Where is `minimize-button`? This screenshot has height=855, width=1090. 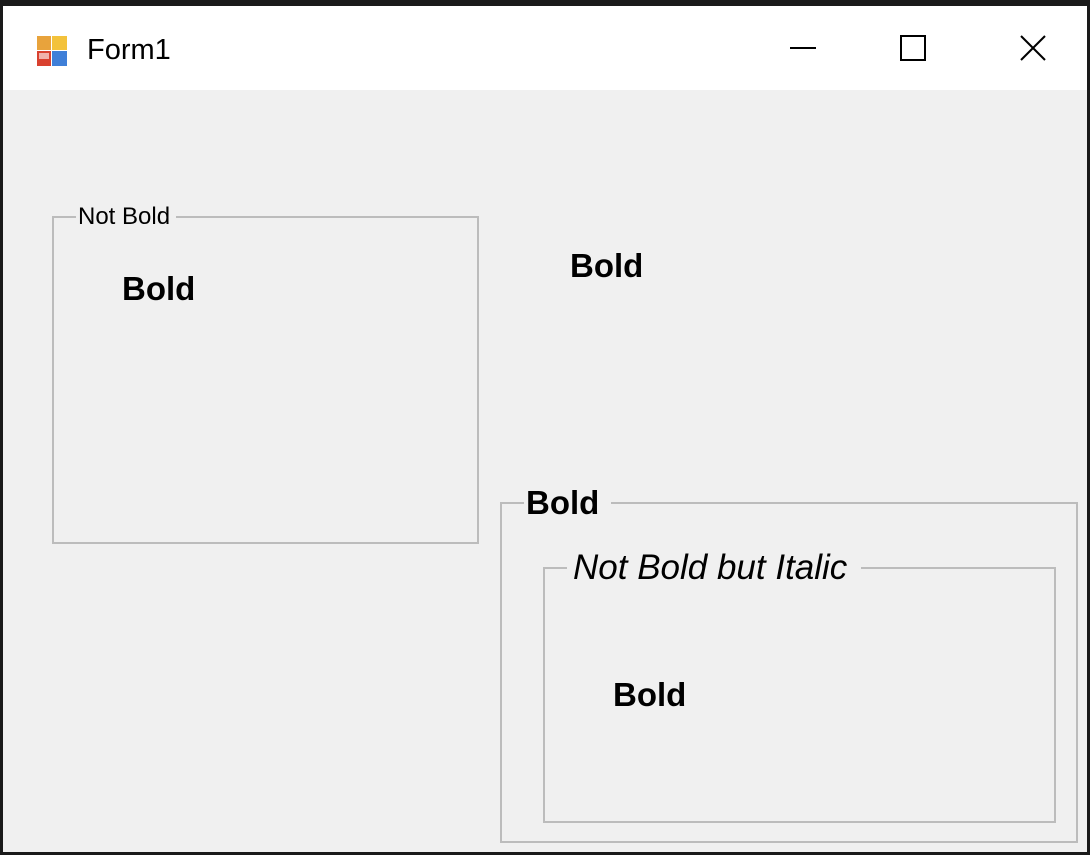 minimize-button is located at coordinates (803, 48).